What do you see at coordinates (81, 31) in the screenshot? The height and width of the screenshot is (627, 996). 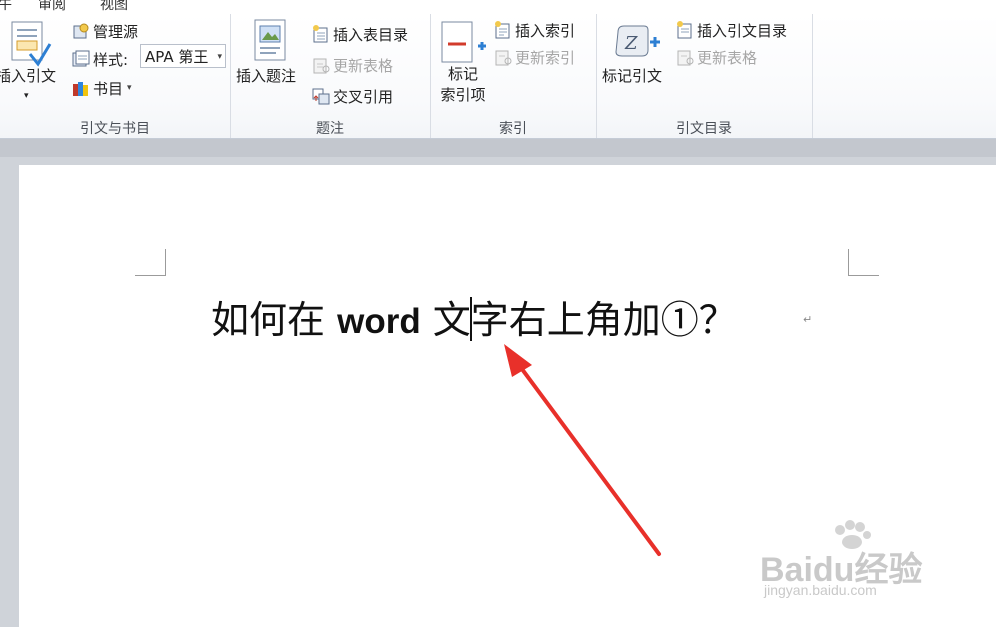 I see `manage-sources-icon` at bounding box center [81, 31].